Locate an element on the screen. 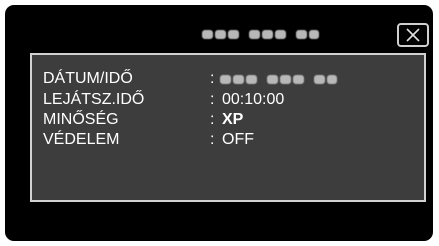 The height and width of the screenshot is (246, 439). info-value: 00:10:00 is located at coordinates (253, 99).